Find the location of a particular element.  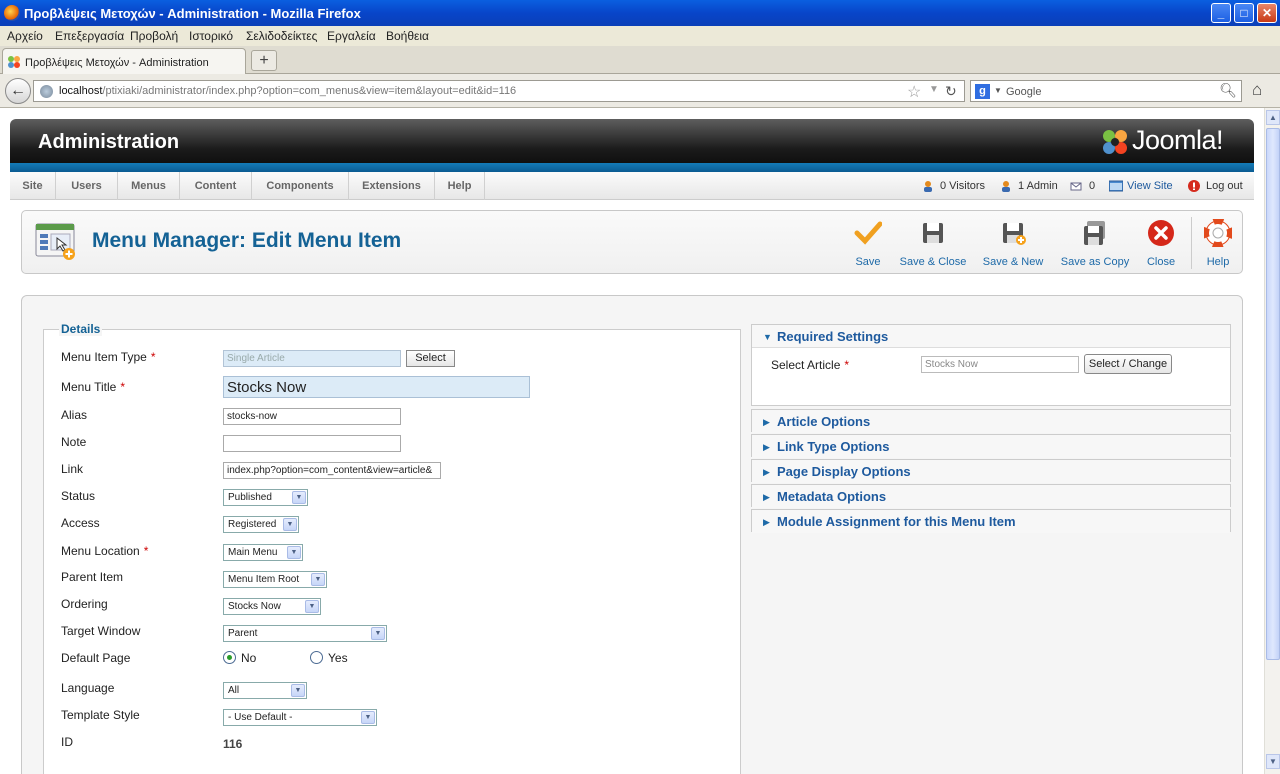

home-icon: ⌂ is located at coordinates (1257, 90).